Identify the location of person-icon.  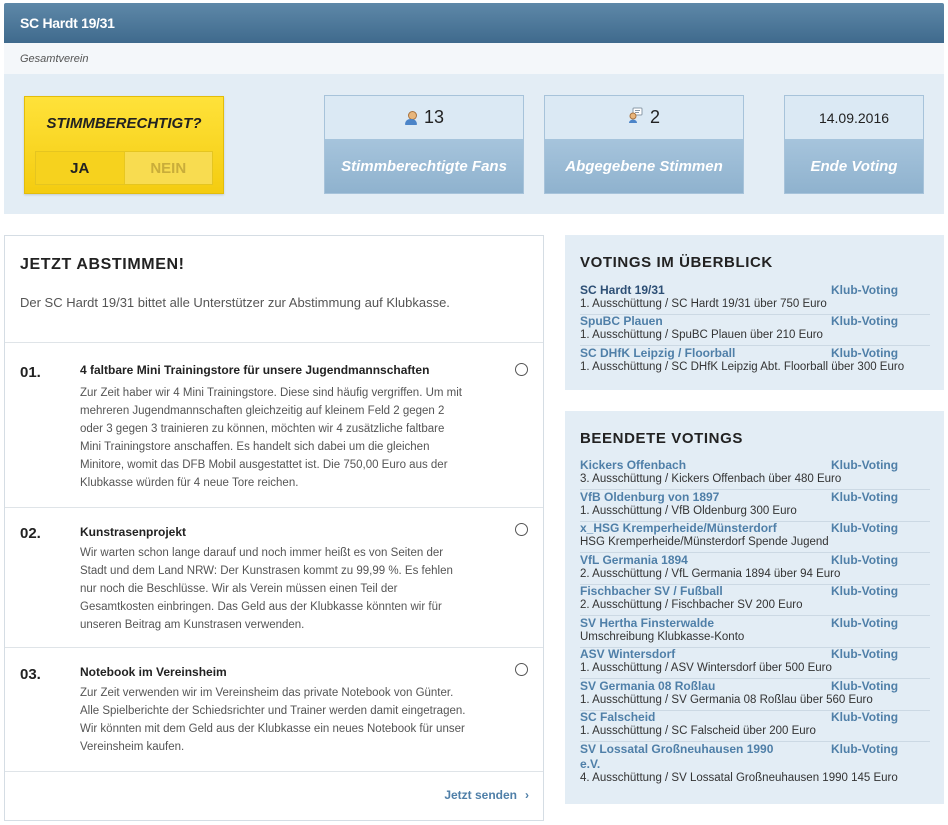
(411, 118).